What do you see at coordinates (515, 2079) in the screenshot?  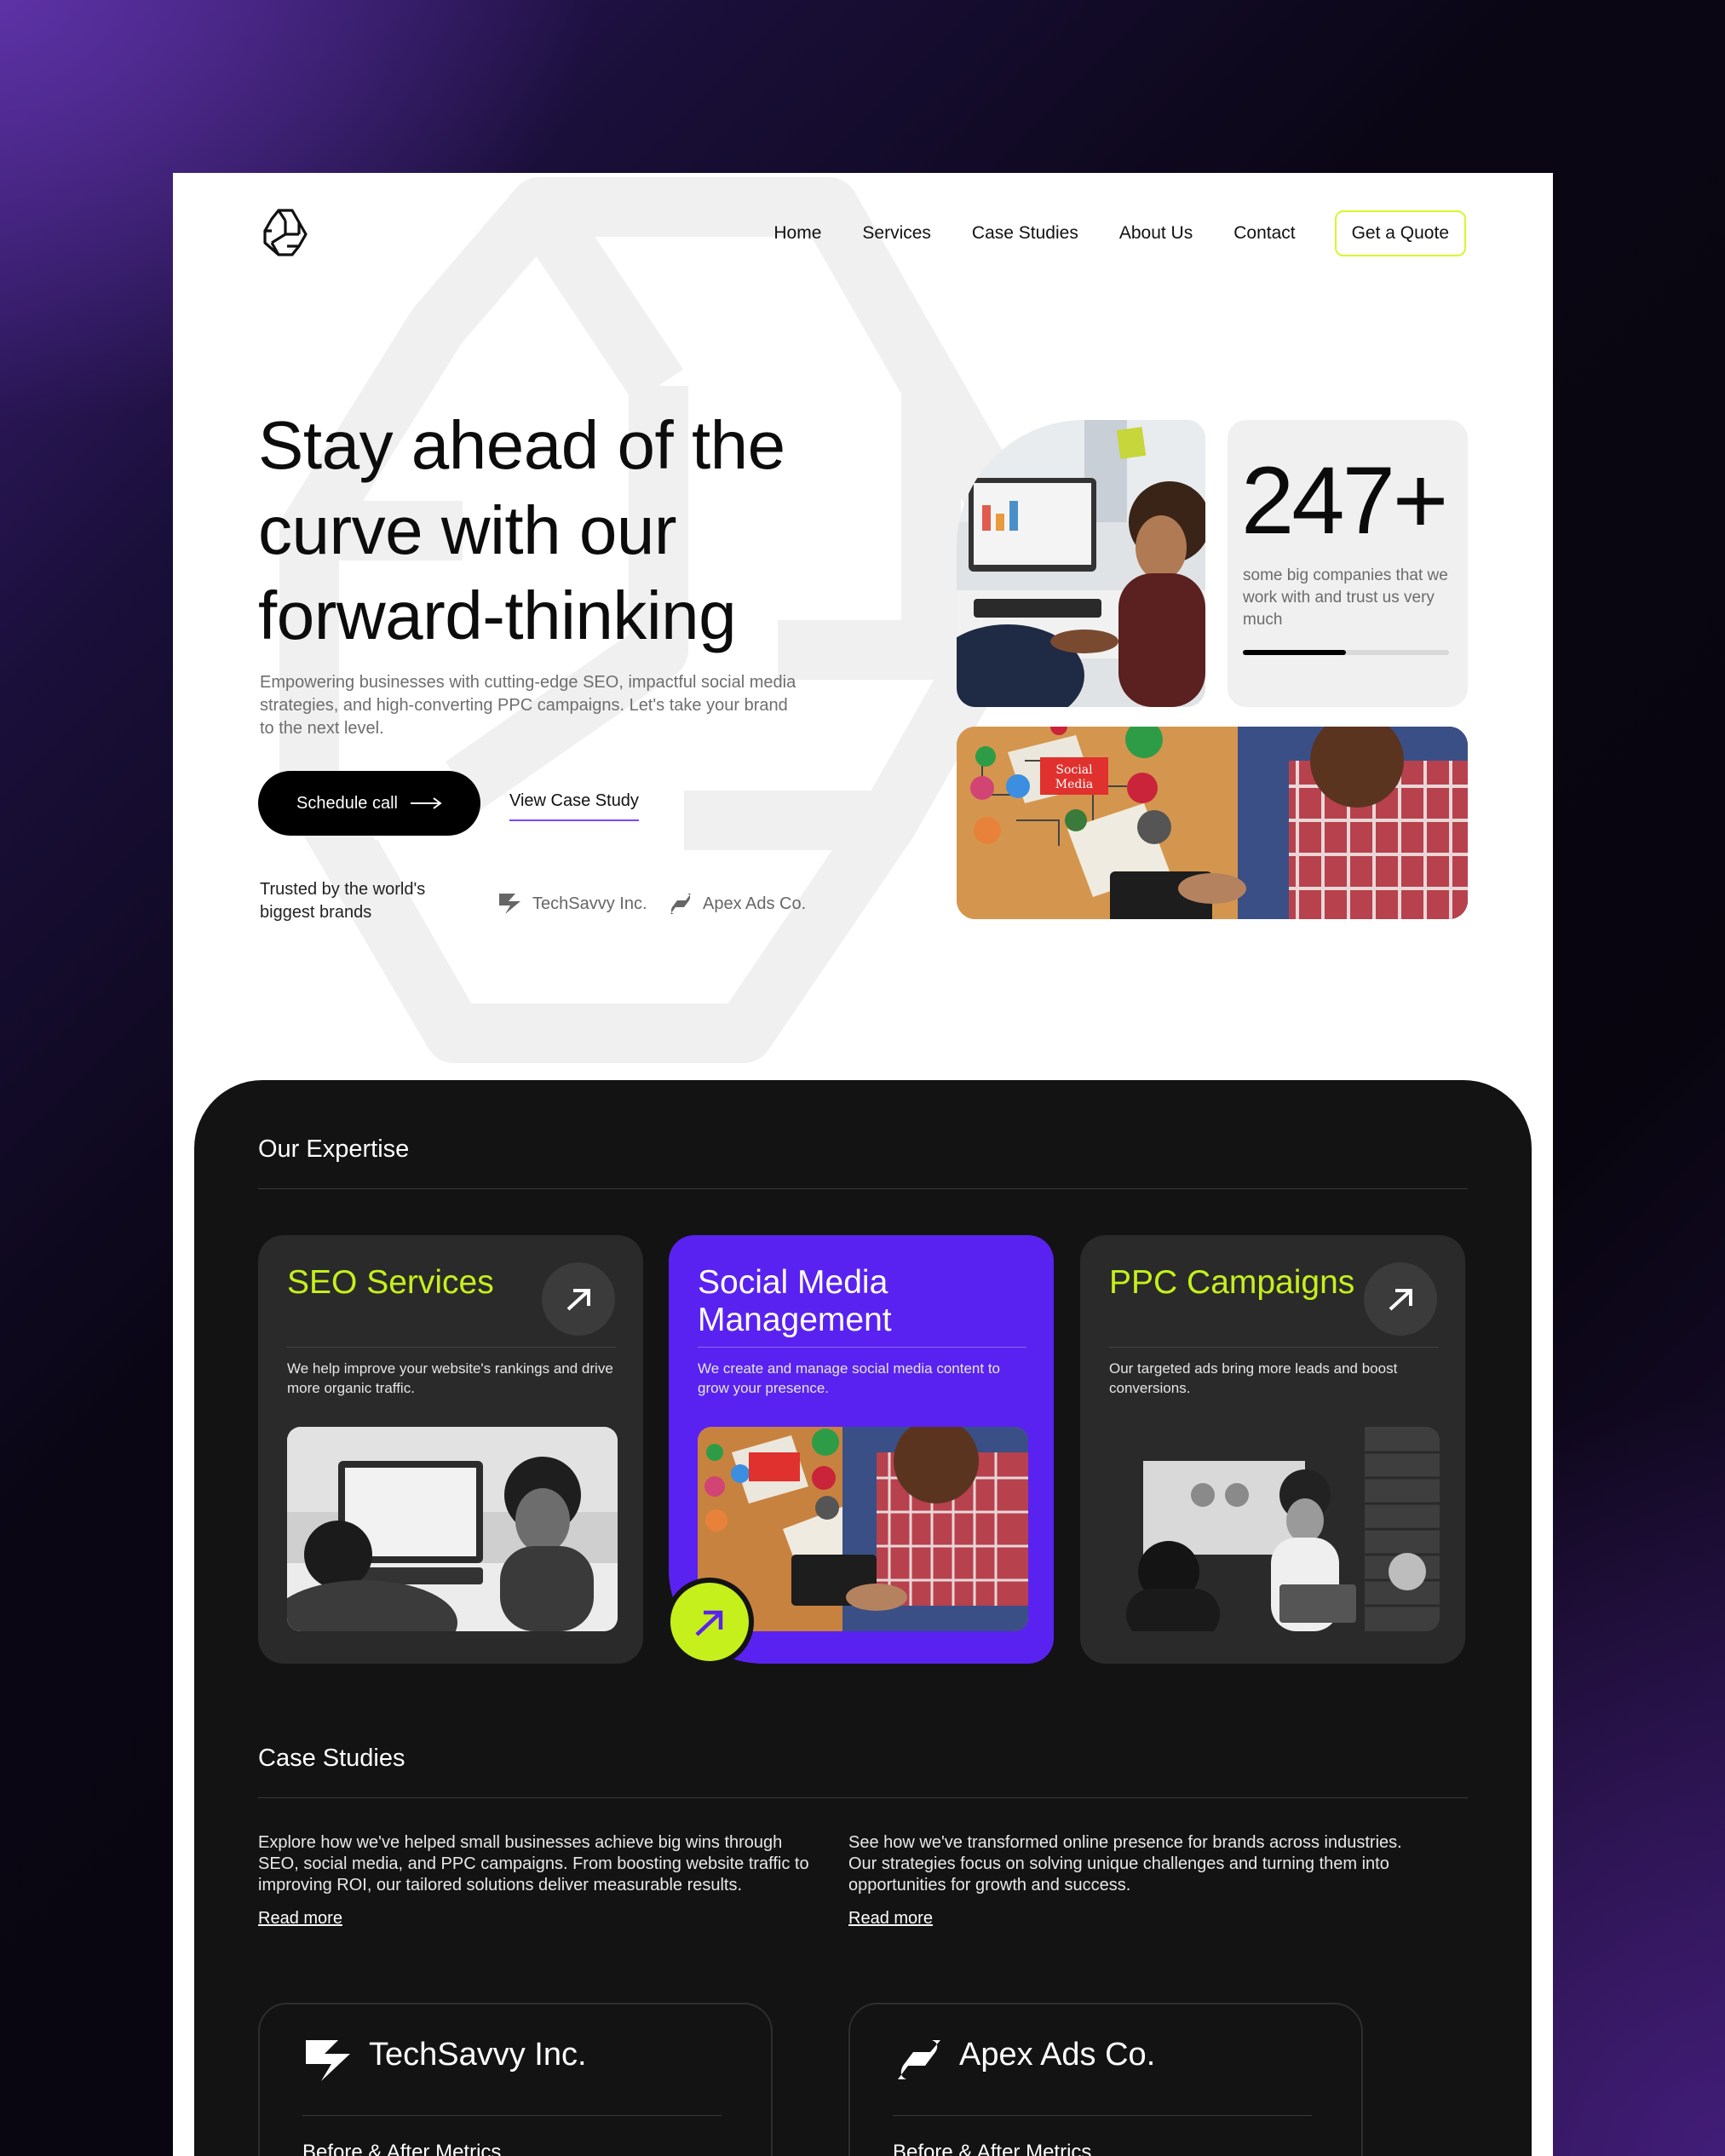 I see `client-card-techsavvy: TechSavvy Inc. Before & After Metrics` at bounding box center [515, 2079].